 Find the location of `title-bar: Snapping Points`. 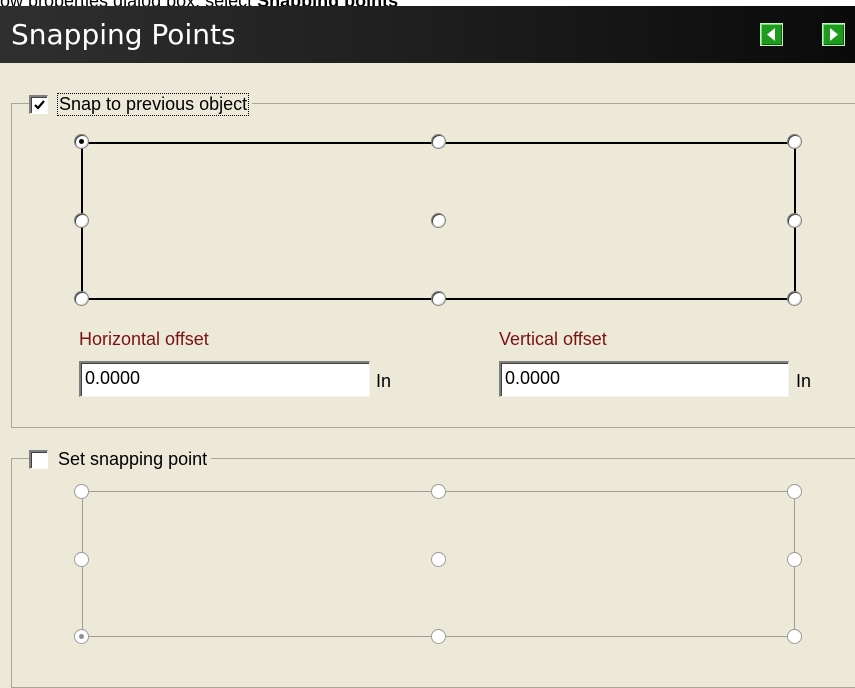

title-bar: Snapping Points is located at coordinates (427, 34).